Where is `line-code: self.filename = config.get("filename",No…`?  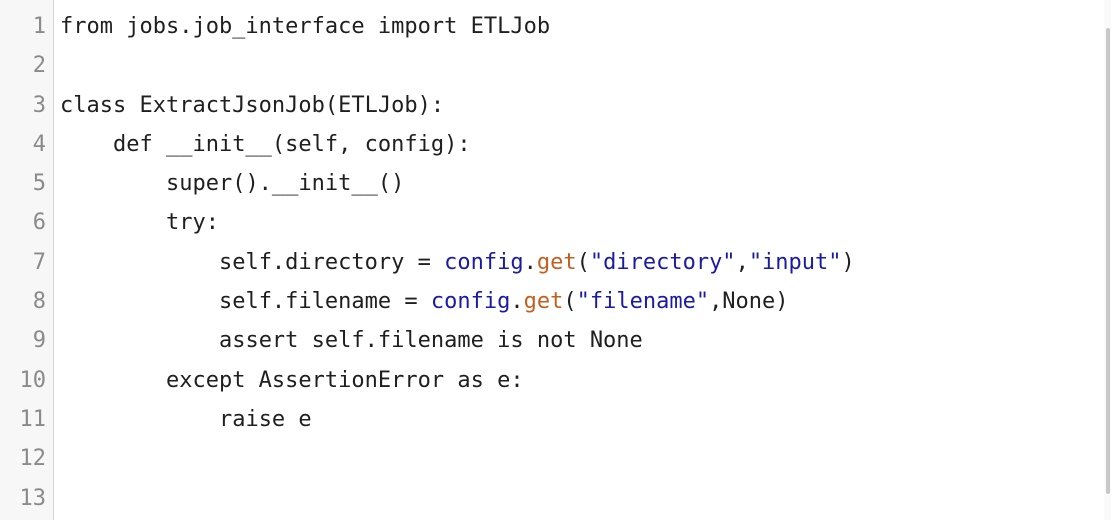
line-code: self.filename = config.get("filename",No… is located at coordinates (417, 301).